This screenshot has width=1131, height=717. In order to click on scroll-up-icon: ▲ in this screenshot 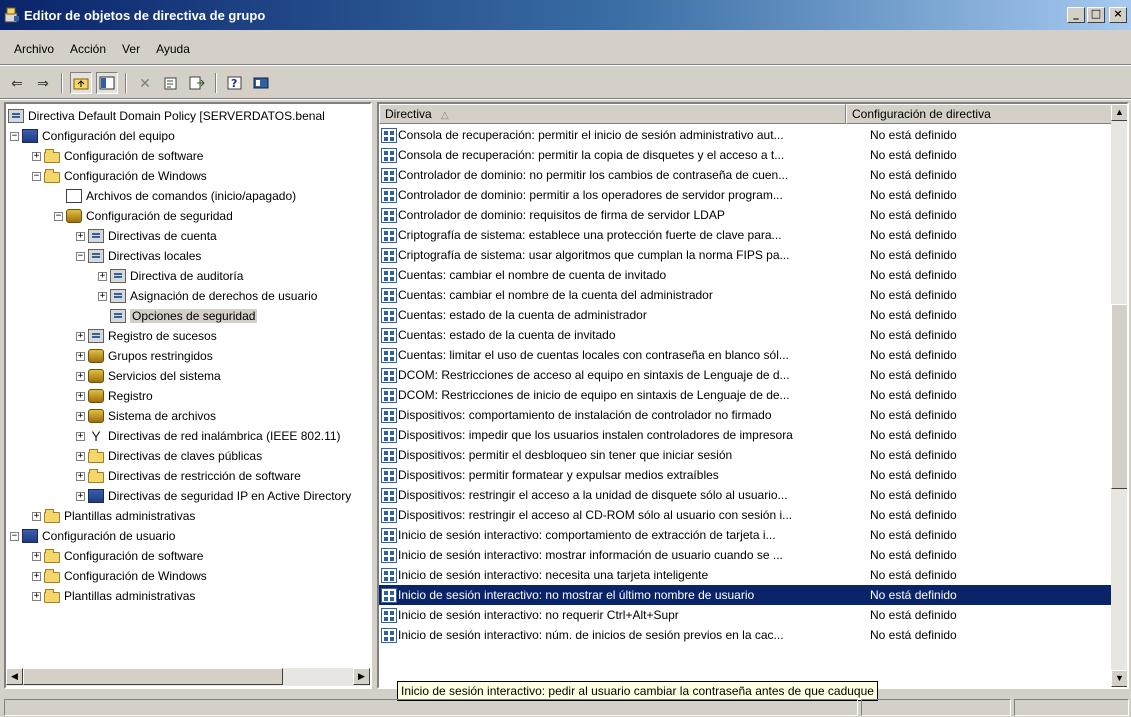, I will do `click(1119, 112)`.